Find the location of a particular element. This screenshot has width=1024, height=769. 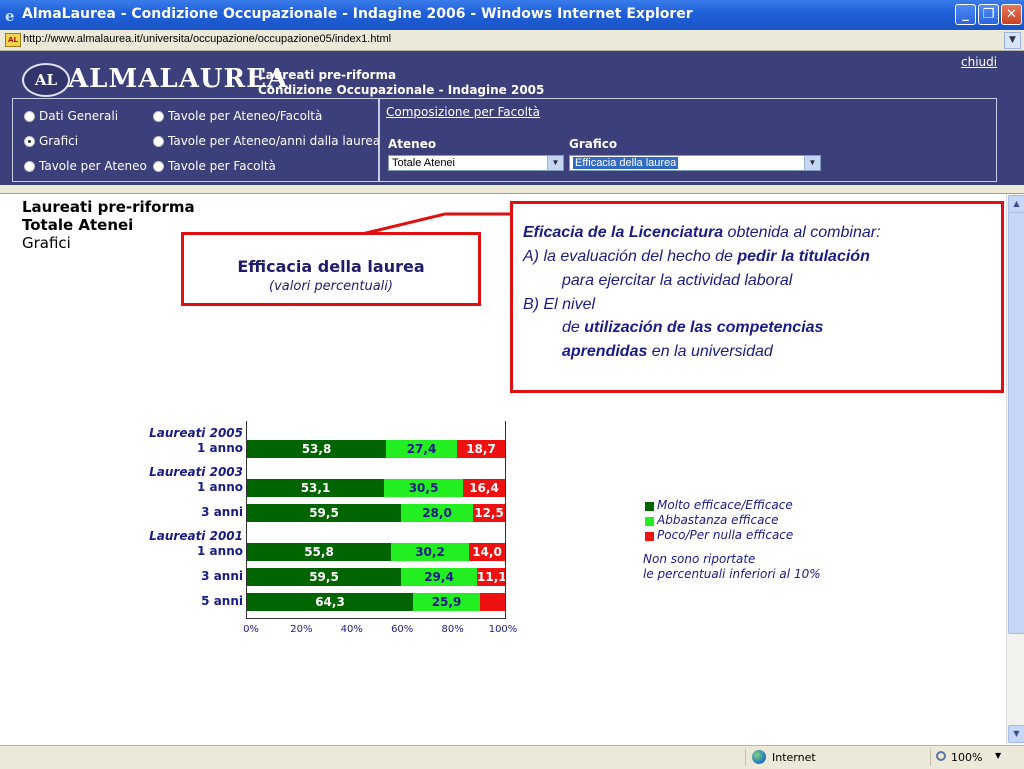

radio-tavole-facolta is located at coordinates (158, 166).